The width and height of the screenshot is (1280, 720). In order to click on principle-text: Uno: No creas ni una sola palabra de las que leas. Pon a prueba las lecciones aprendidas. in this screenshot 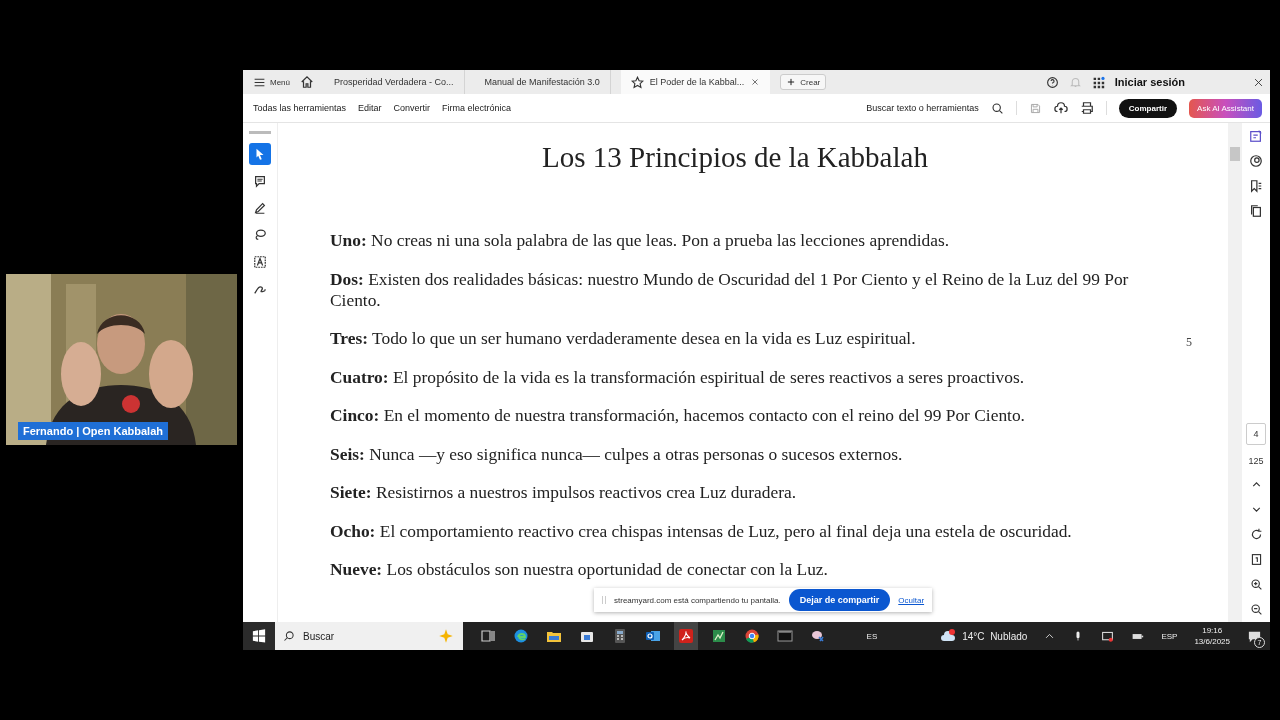, I will do `click(640, 240)`.